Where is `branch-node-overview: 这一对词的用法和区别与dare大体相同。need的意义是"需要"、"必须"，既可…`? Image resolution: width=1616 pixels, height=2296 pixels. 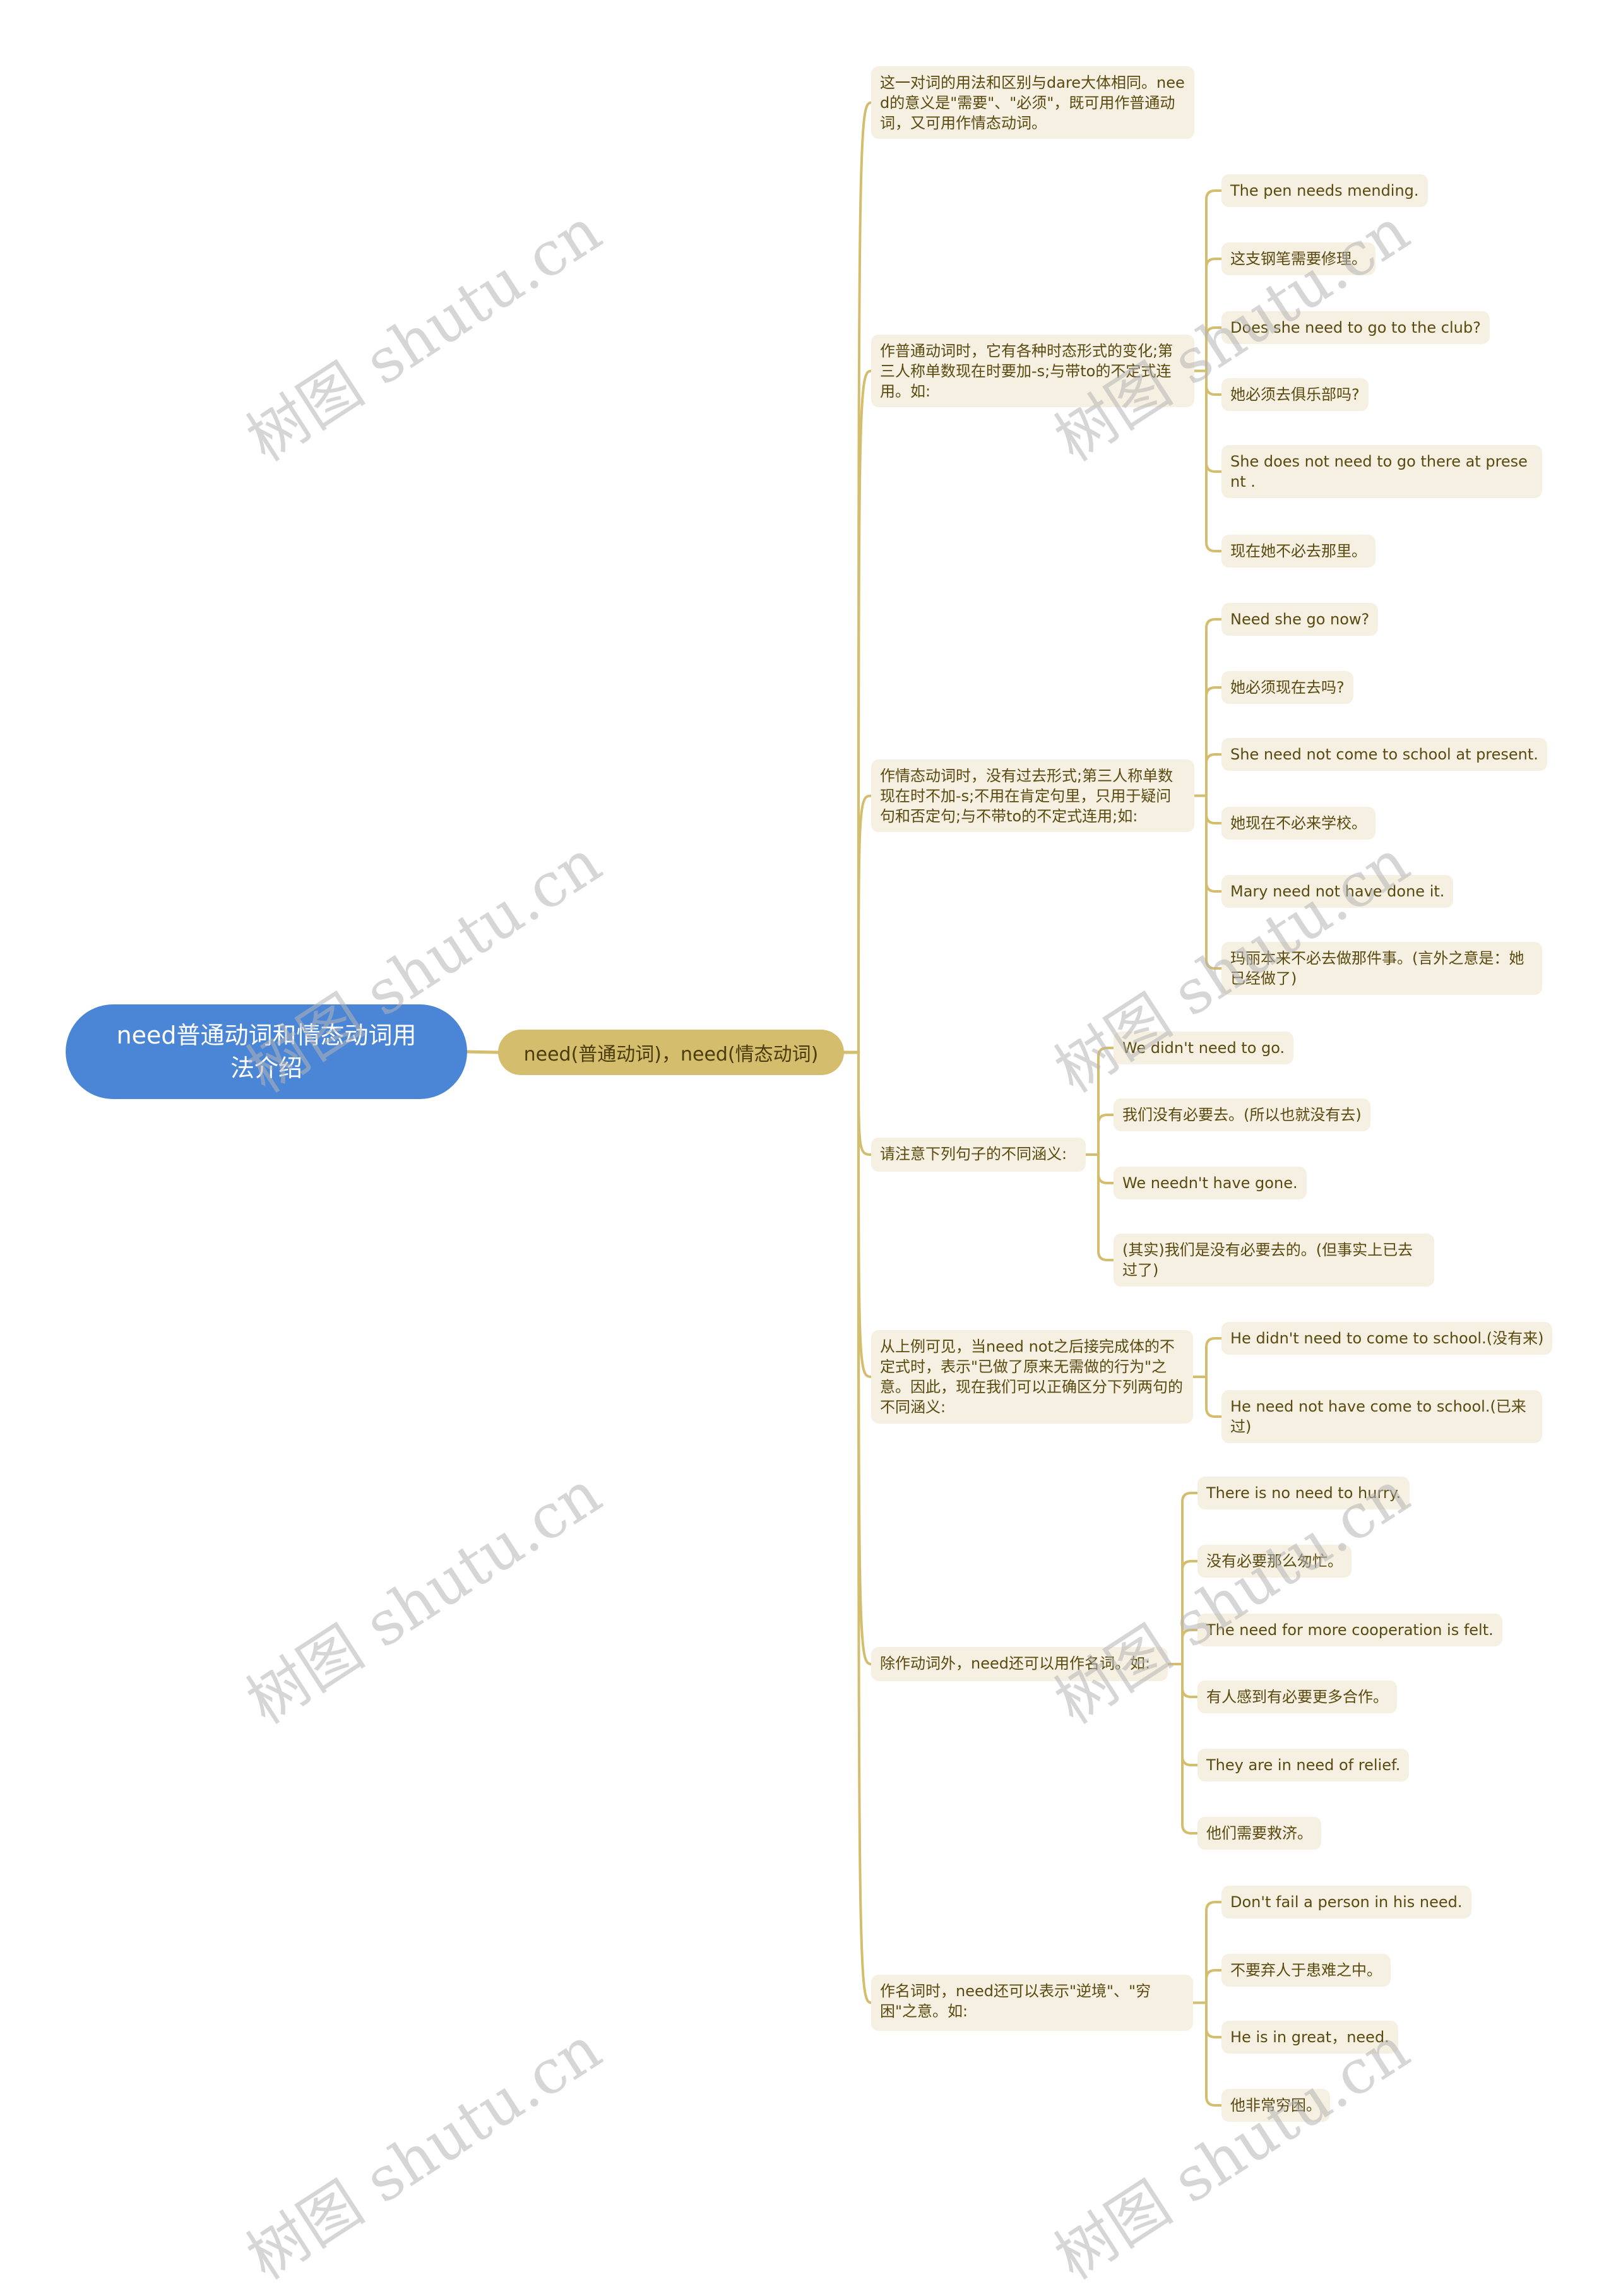
branch-node-overview: 这一对词的用法和区别与dare大体相同。need的意义是"需要"、"必须"，既可… is located at coordinates (1032, 103).